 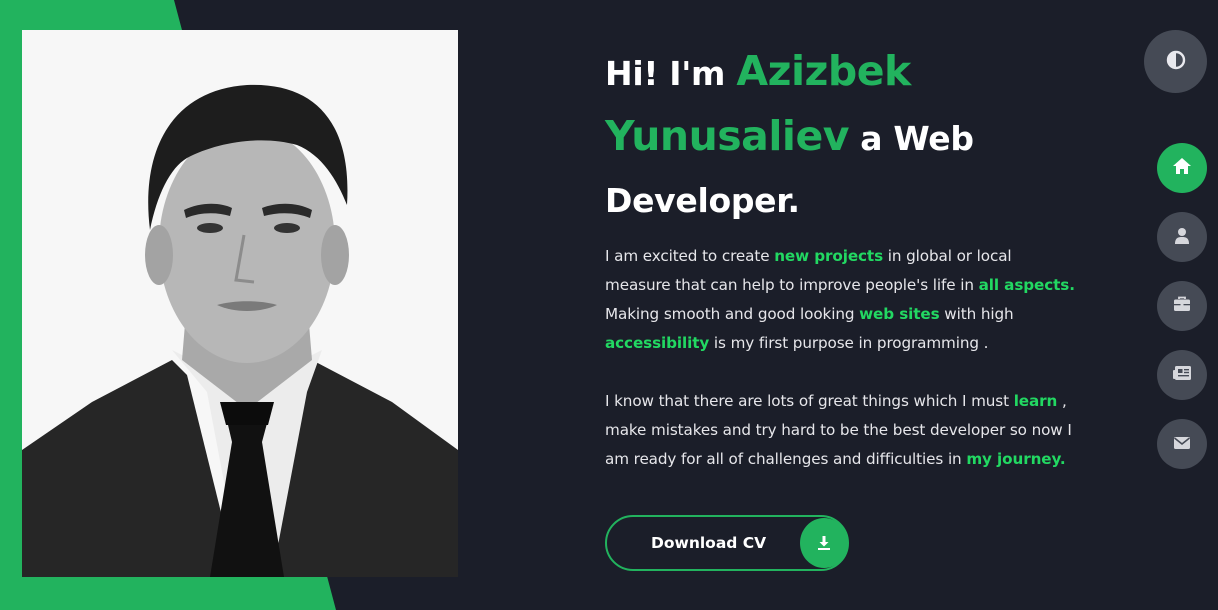 What do you see at coordinates (727, 136) in the screenshot?
I see `name-last: Yunusaliev` at bounding box center [727, 136].